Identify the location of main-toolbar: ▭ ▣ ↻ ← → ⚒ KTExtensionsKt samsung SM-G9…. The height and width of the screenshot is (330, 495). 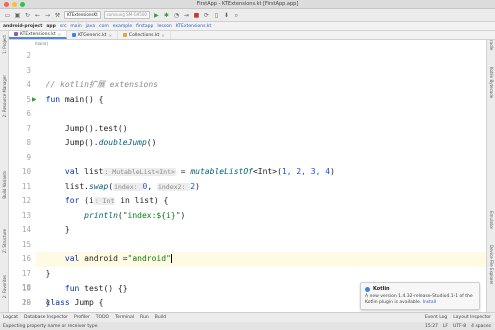
(247, 15).